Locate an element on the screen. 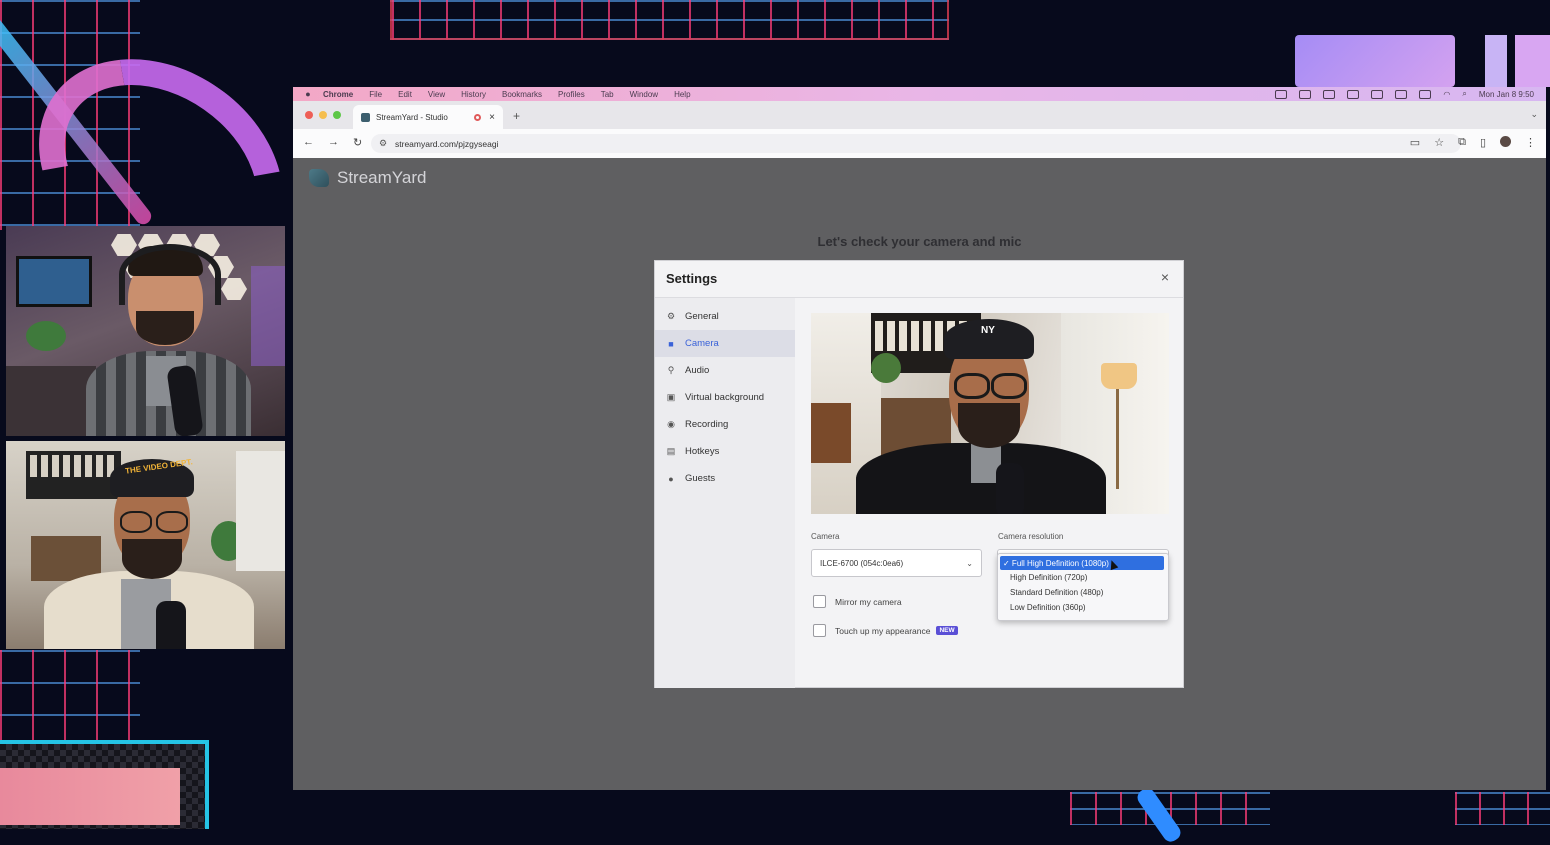 The image size is (1550, 845). tab-close-icon: × is located at coordinates (492, 117).